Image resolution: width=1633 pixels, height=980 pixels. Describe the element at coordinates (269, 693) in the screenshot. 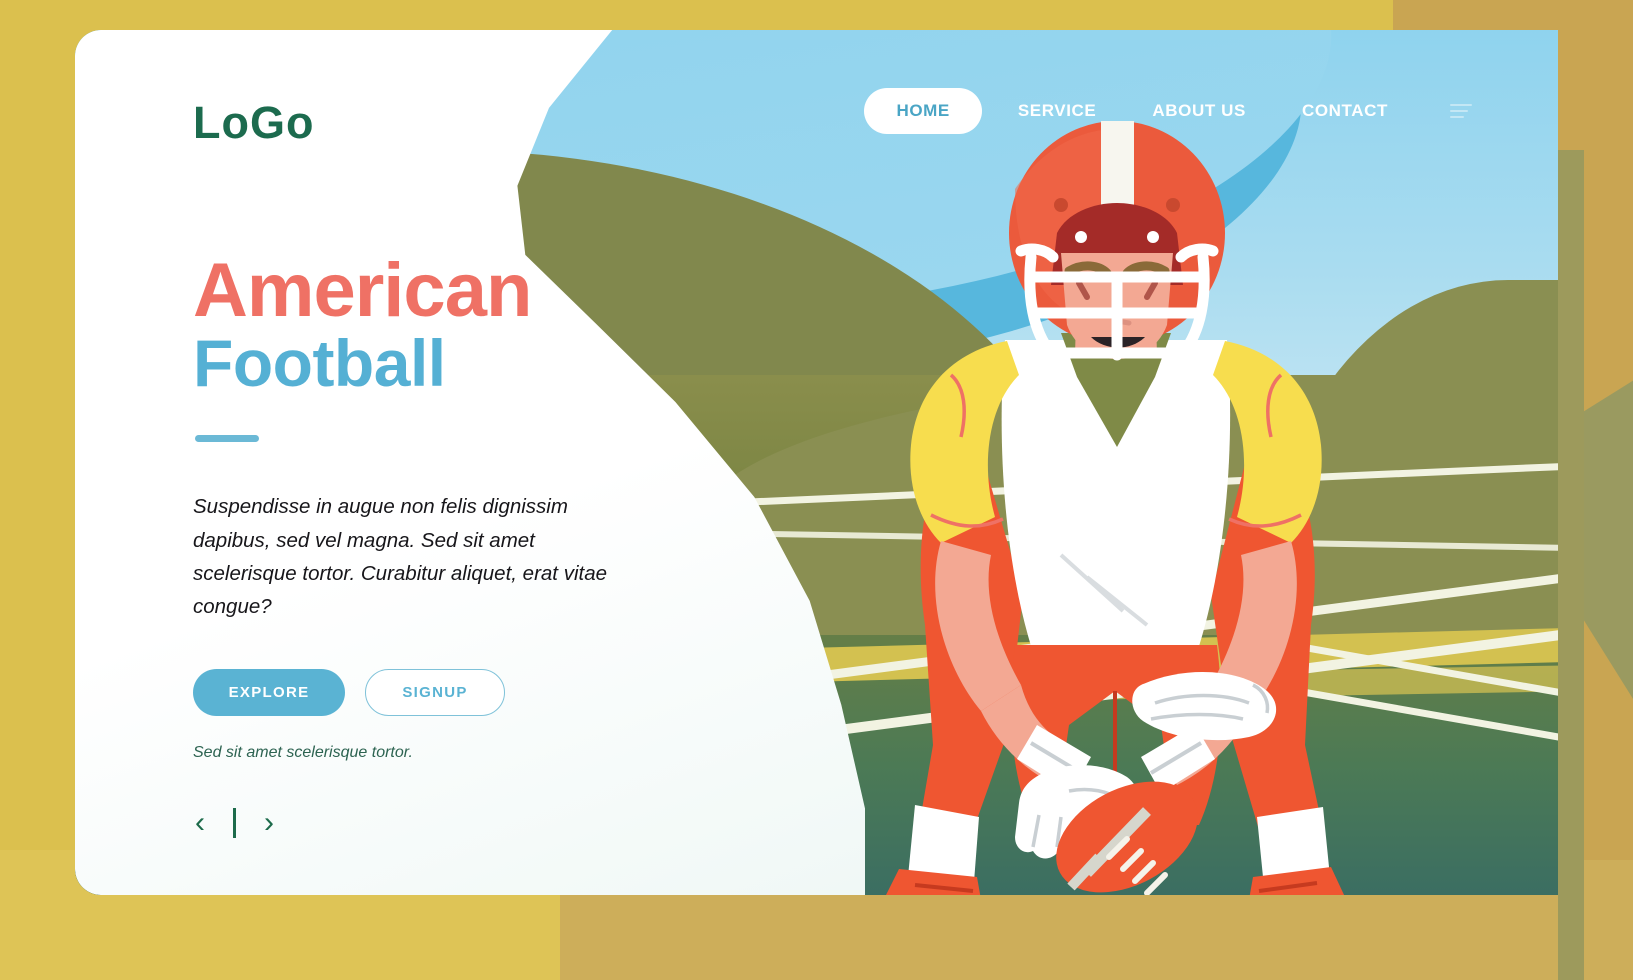

I see `explore-button: EXPLORE` at that location.